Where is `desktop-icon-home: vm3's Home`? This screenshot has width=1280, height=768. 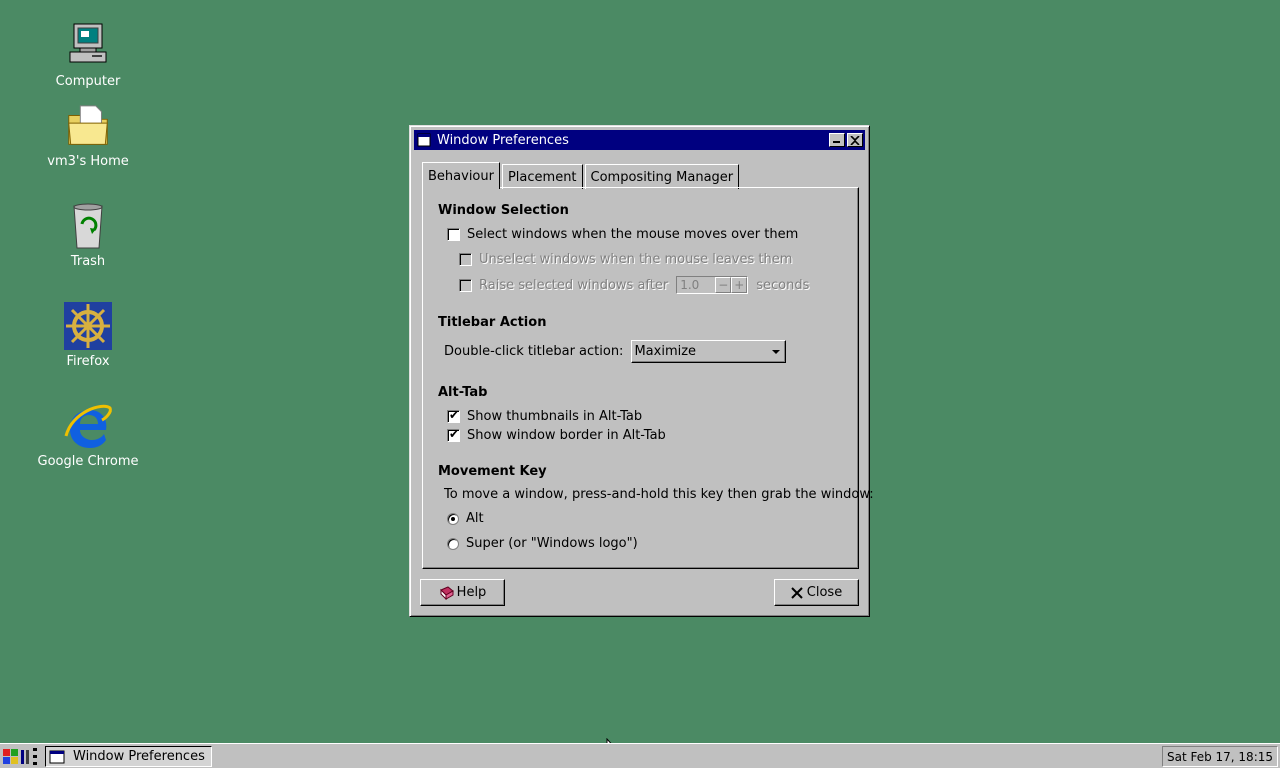
desktop-icon-home: vm3's Home is located at coordinates (88, 135).